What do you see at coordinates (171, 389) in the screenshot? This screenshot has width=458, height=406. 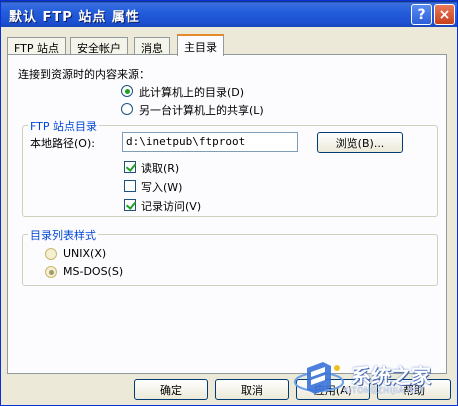 I see `ok-button: 确定` at bounding box center [171, 389].